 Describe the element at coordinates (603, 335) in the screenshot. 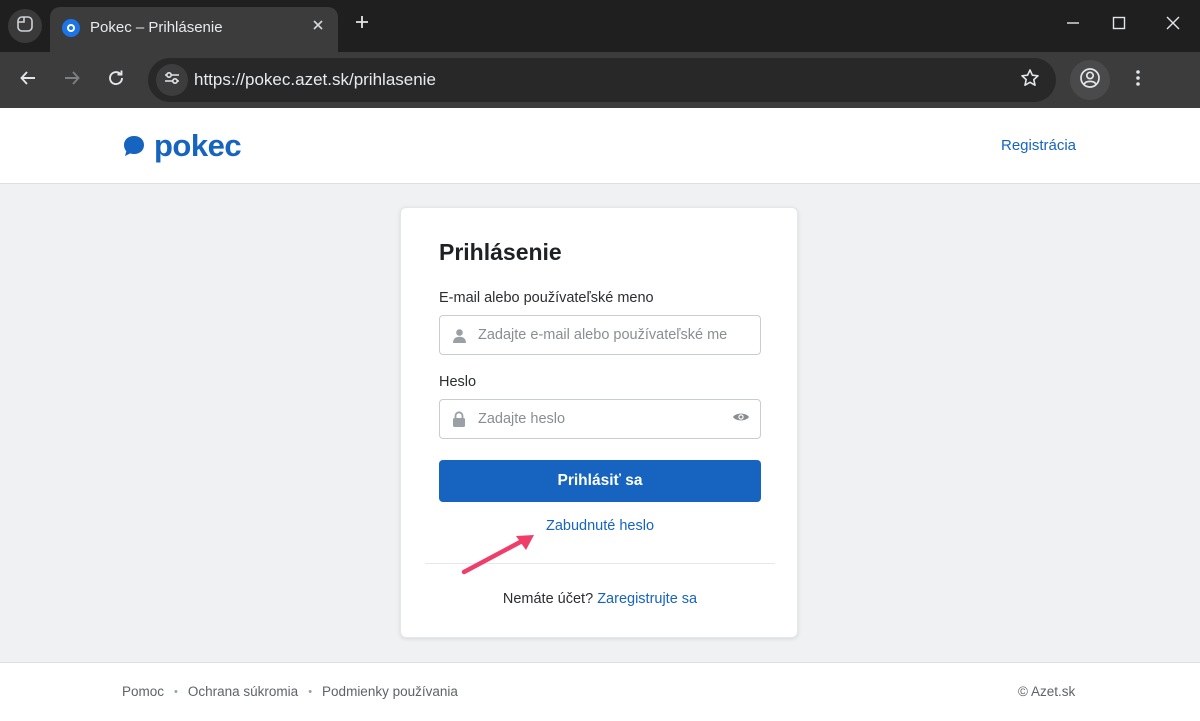

I see `username-input` at that location.